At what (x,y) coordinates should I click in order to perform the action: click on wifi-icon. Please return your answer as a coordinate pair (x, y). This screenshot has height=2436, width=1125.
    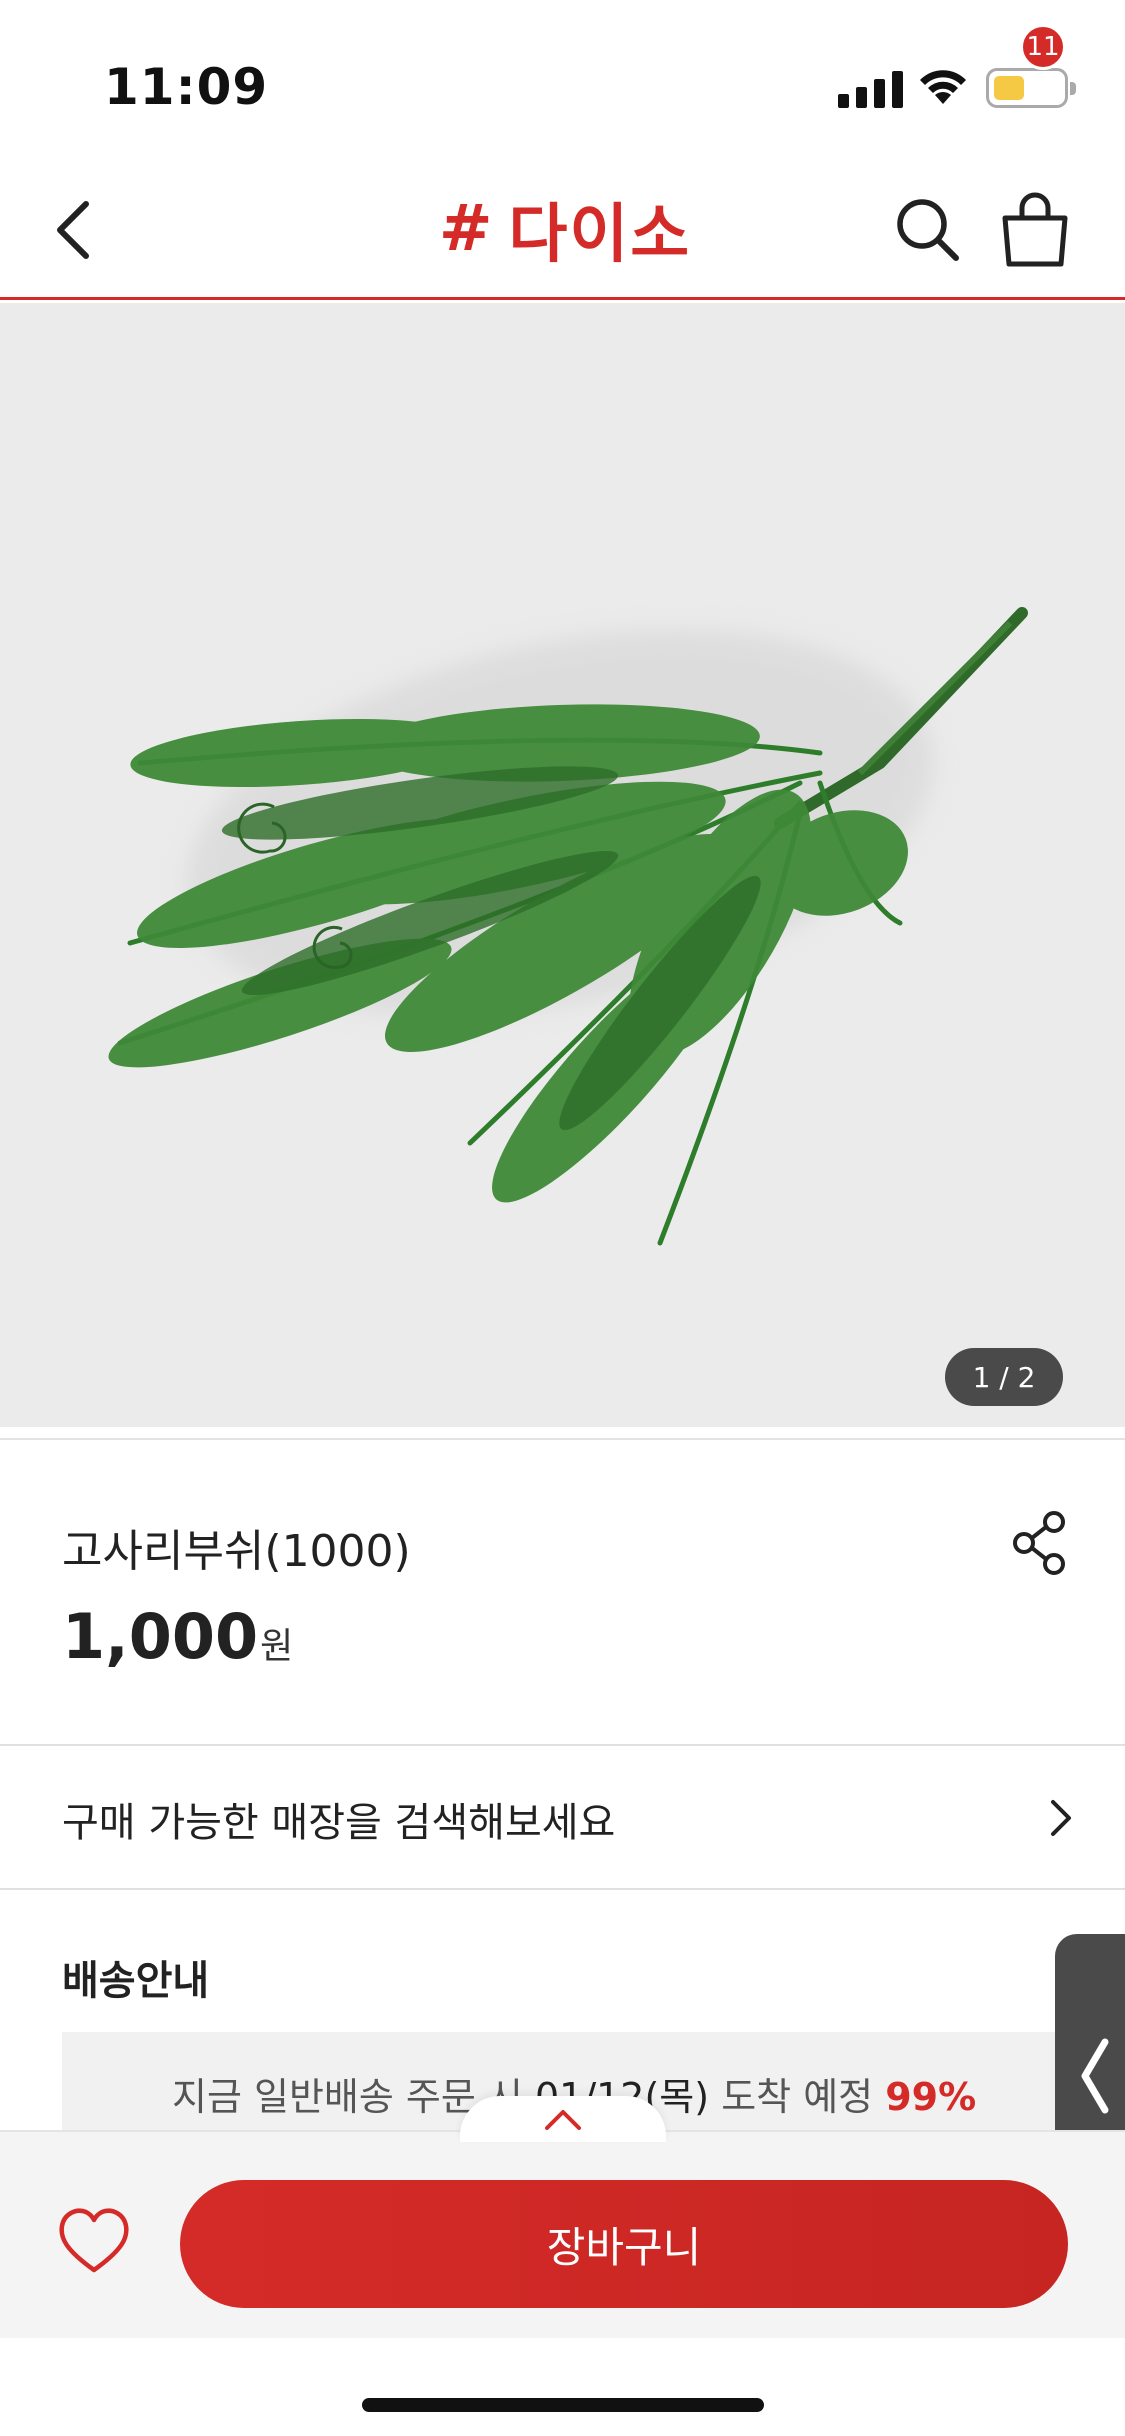
    Looking at the image, I should click on (943, 87).